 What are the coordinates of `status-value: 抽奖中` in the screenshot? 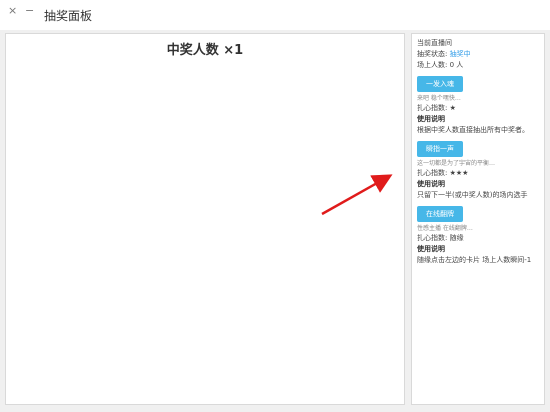 It's located at (460, 54).